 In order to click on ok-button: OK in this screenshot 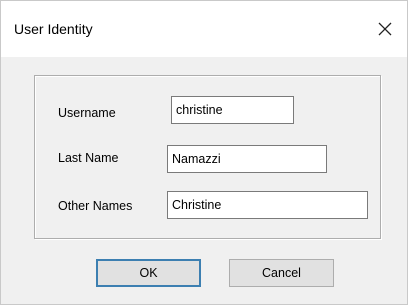, I will do `click(148, 273)`.